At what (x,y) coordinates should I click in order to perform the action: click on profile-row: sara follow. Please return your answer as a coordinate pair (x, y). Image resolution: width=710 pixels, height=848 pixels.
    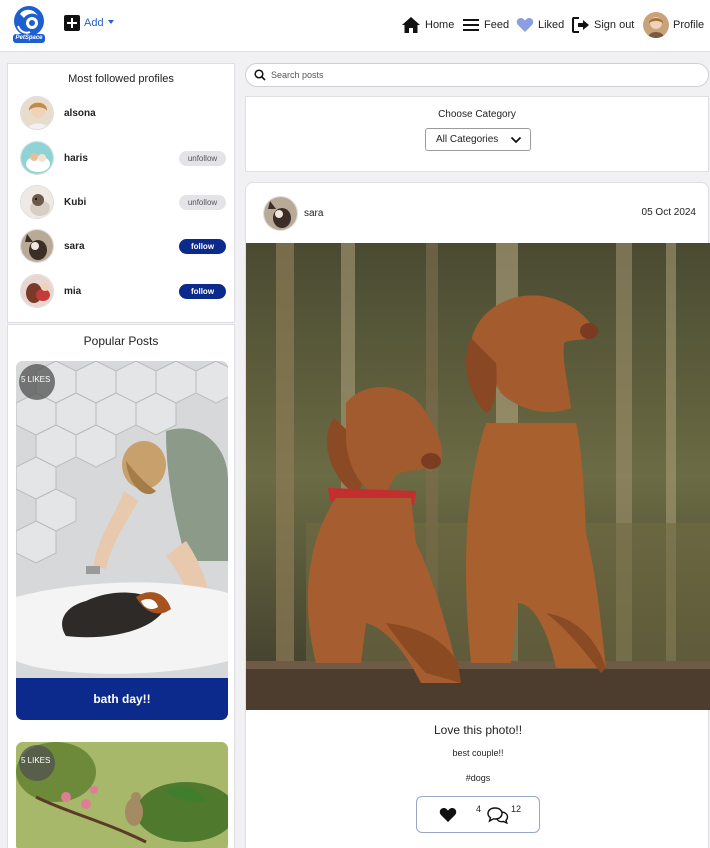
    Looking at the image, I should click on (123, 246).